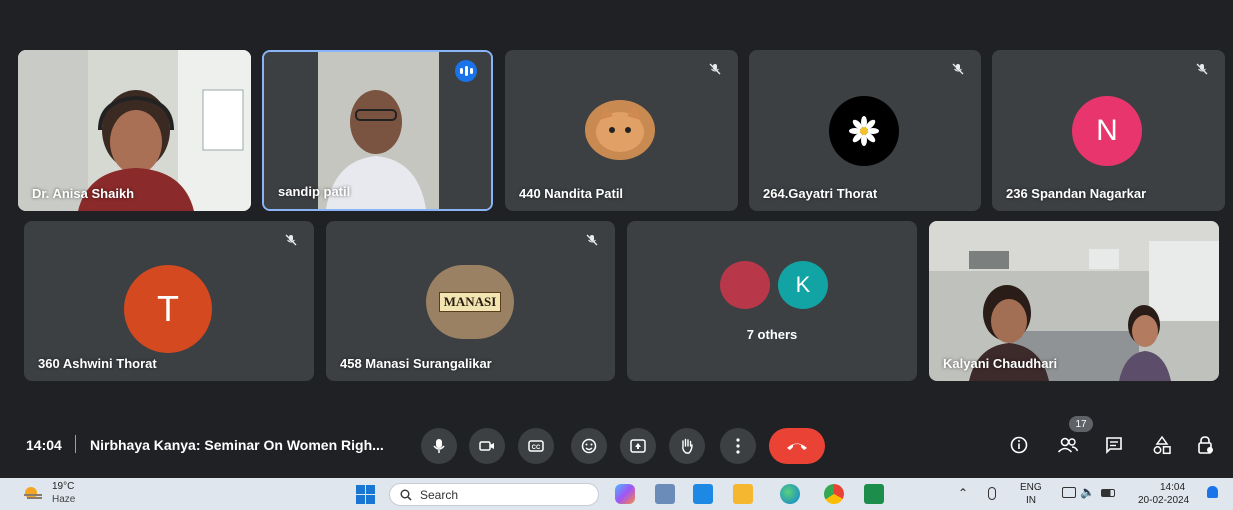 Image resolution: width=1233 pixels, height=510 pixels. What do you see at coordinates (33, 493) in the screenshot?
I see `weather-icon` at bounding box center [33, 493].